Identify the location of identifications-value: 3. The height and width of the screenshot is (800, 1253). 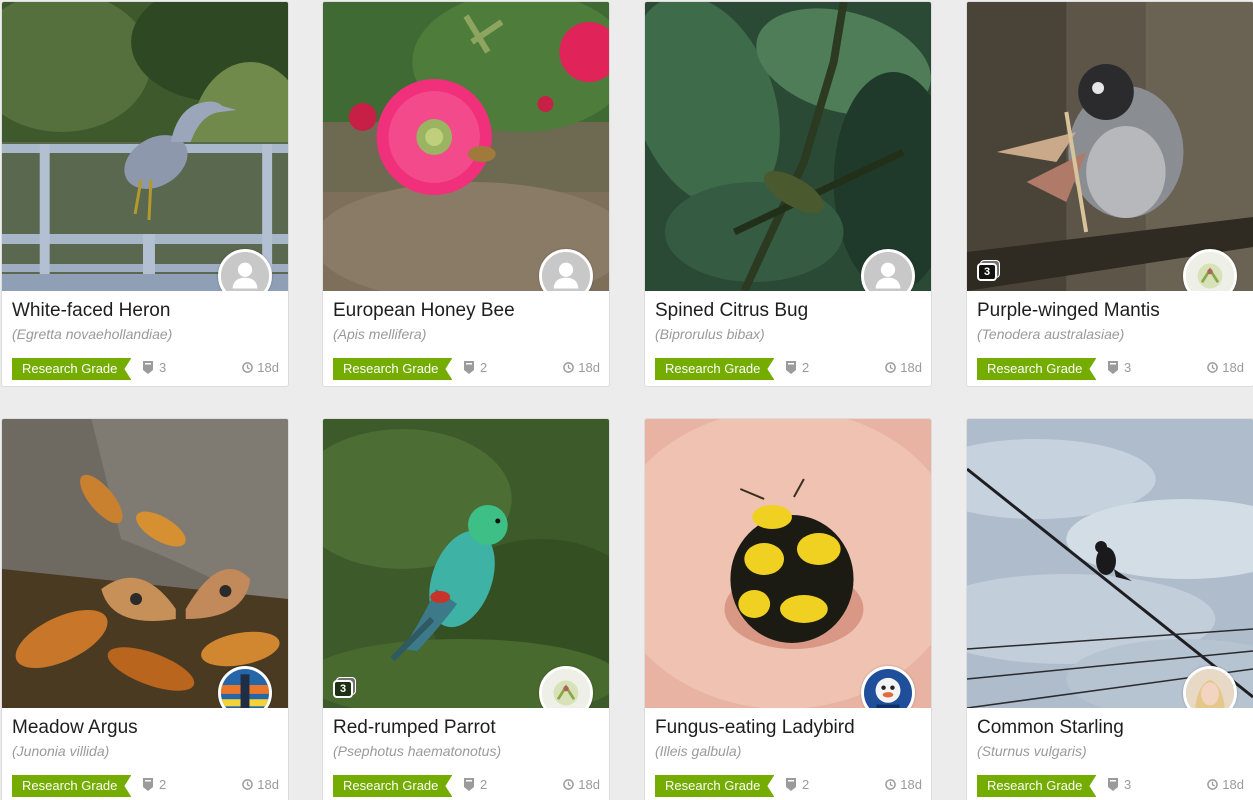
(1128, 367).